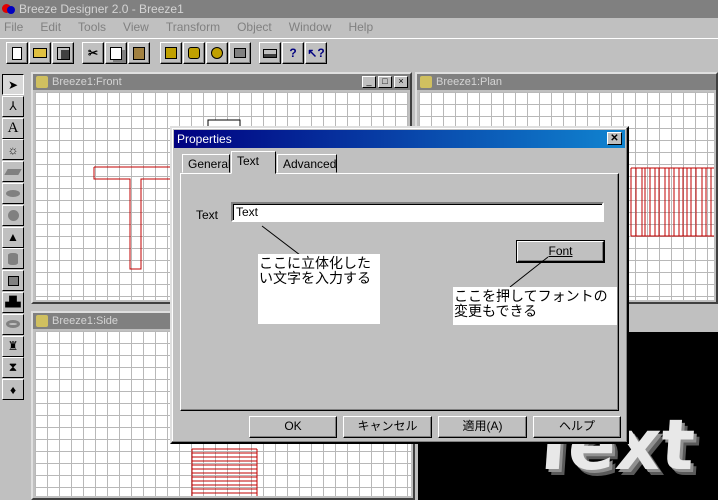 The width and height of the screenshot is (718, 500). I want to click on input-hint-callout: ここに立体化したい文字を入力する, so click(319, 289).